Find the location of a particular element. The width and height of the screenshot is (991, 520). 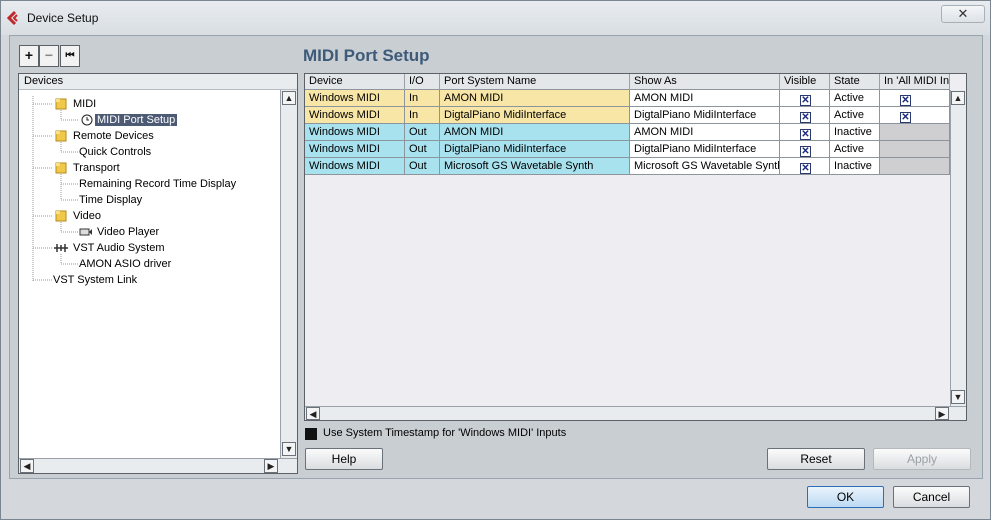

reset-device-button: ⏮ is located at coordinates (70, 56).